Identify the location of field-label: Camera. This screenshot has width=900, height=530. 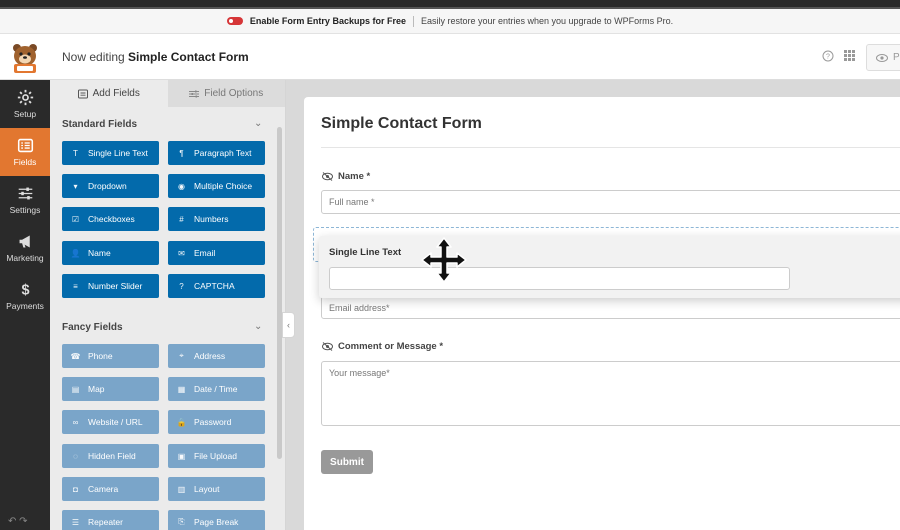
(103, 489).